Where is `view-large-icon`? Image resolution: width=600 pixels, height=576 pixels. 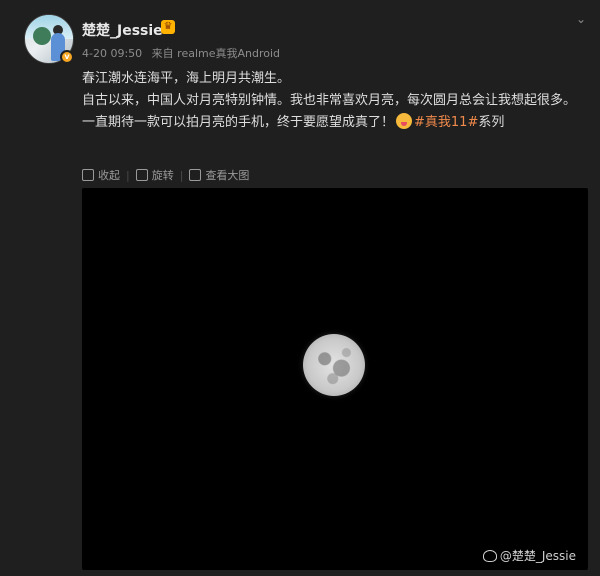 view-large-icon is located at coordinates (195, 175).